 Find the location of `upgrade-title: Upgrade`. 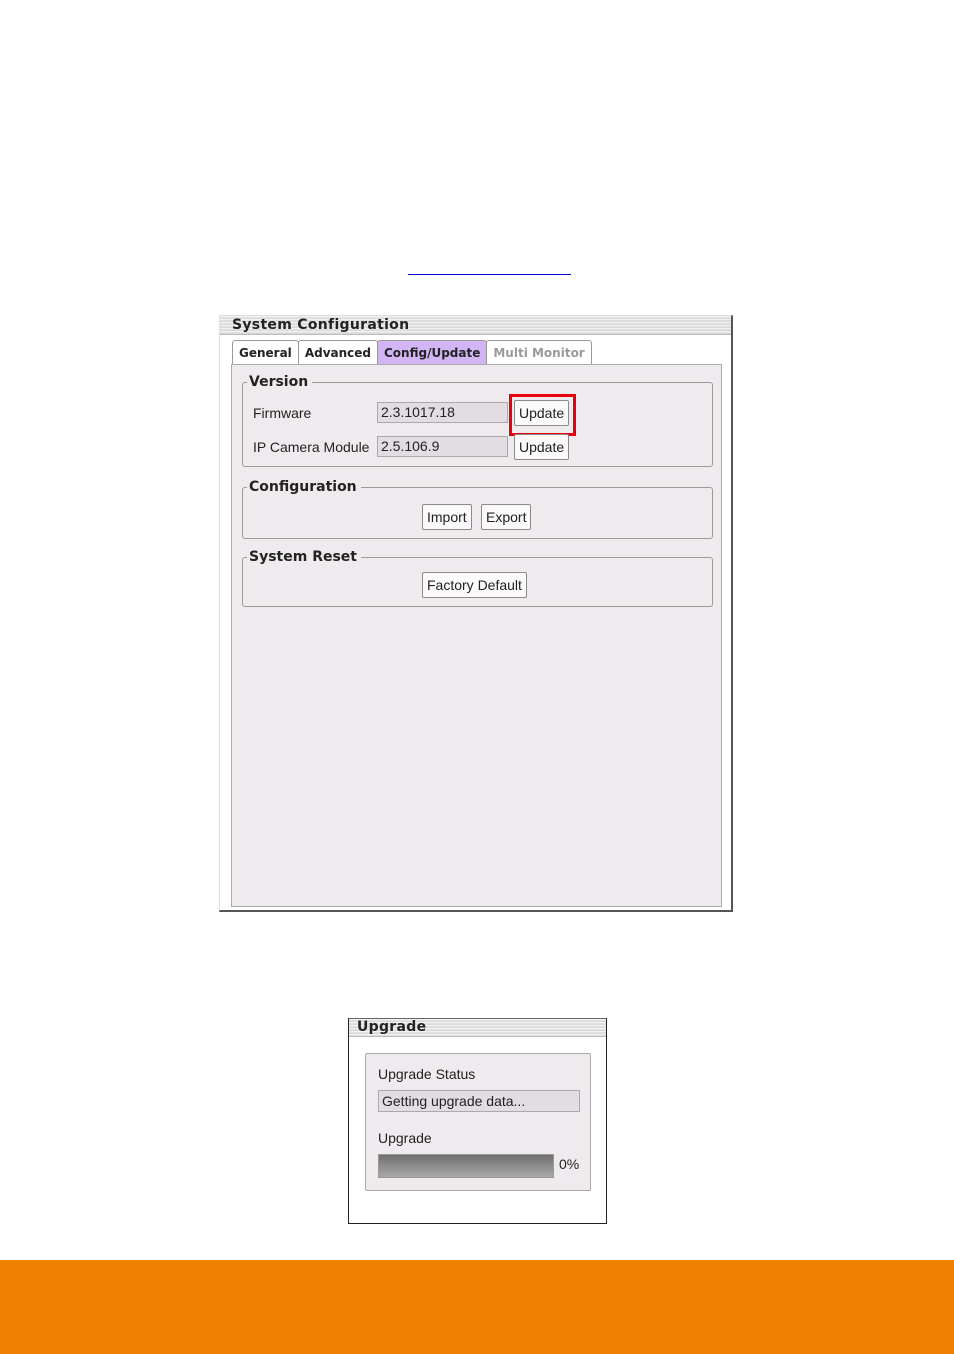

upgrade-title: Upgrade is located at coordinates (392, 1027).